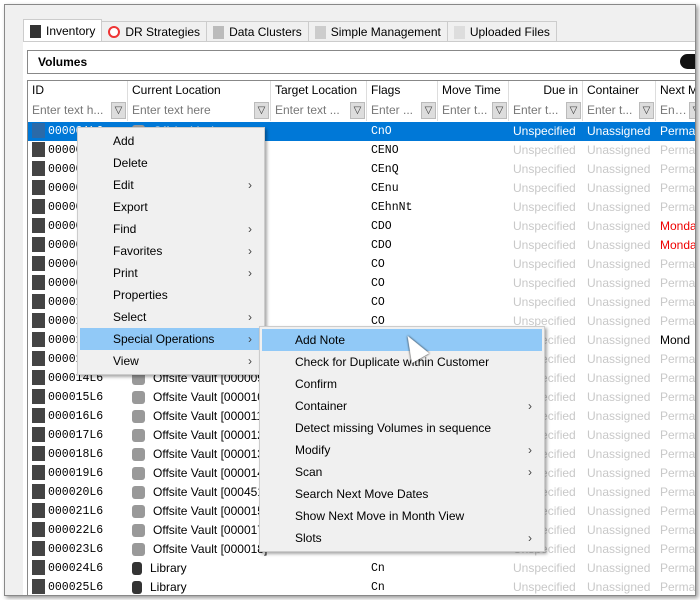  What do you see at coordinates (319, 111) in the screenshot?
I see `filter-input: Enter text ... ▽` at bounding box center [319, 111].